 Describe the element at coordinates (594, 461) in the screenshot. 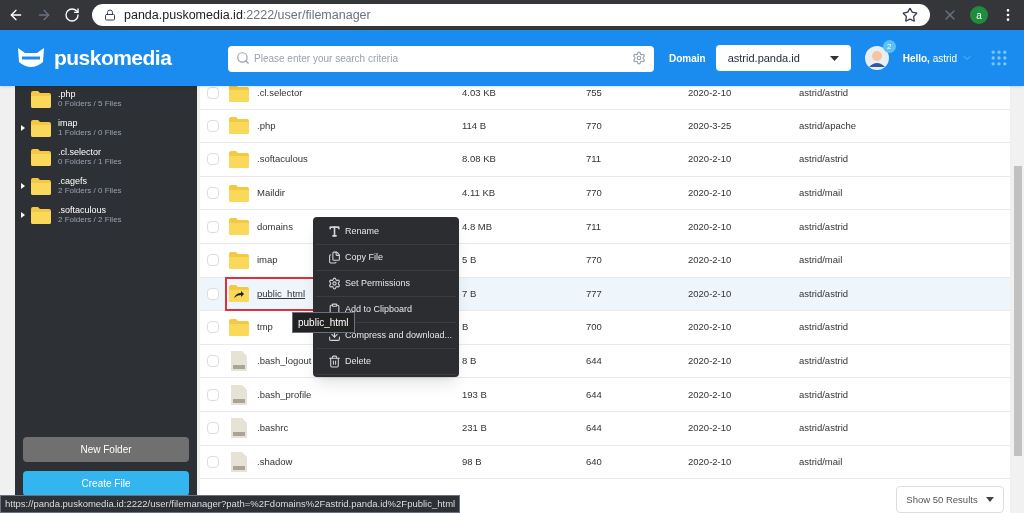

I see `permissions-cell-text: 640` at that location.